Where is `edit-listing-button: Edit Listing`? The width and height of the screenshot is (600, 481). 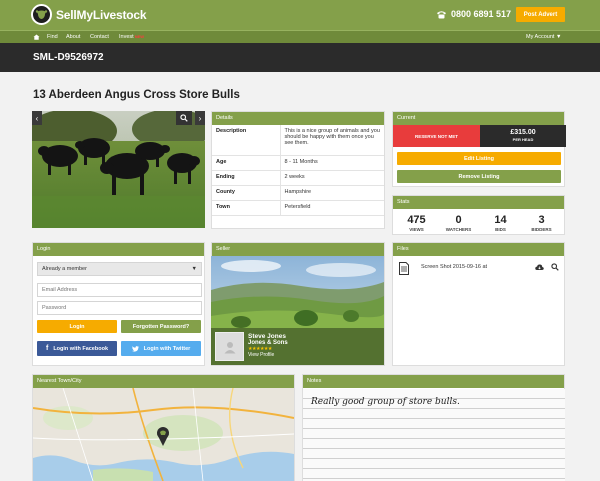 edit-listing-button: Edit Listing is located at coordinates (479, 158).